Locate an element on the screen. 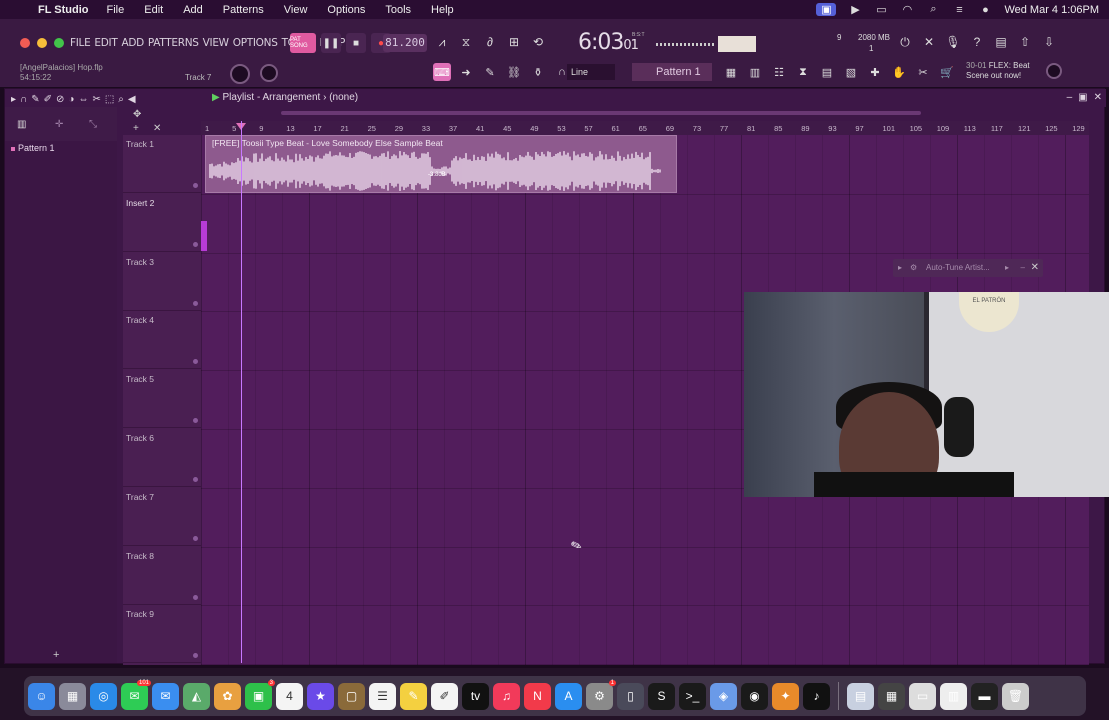 The width and height of the screenshot is (1109, 720). battery-icon: ▭ is located at coordinates (881, 9).